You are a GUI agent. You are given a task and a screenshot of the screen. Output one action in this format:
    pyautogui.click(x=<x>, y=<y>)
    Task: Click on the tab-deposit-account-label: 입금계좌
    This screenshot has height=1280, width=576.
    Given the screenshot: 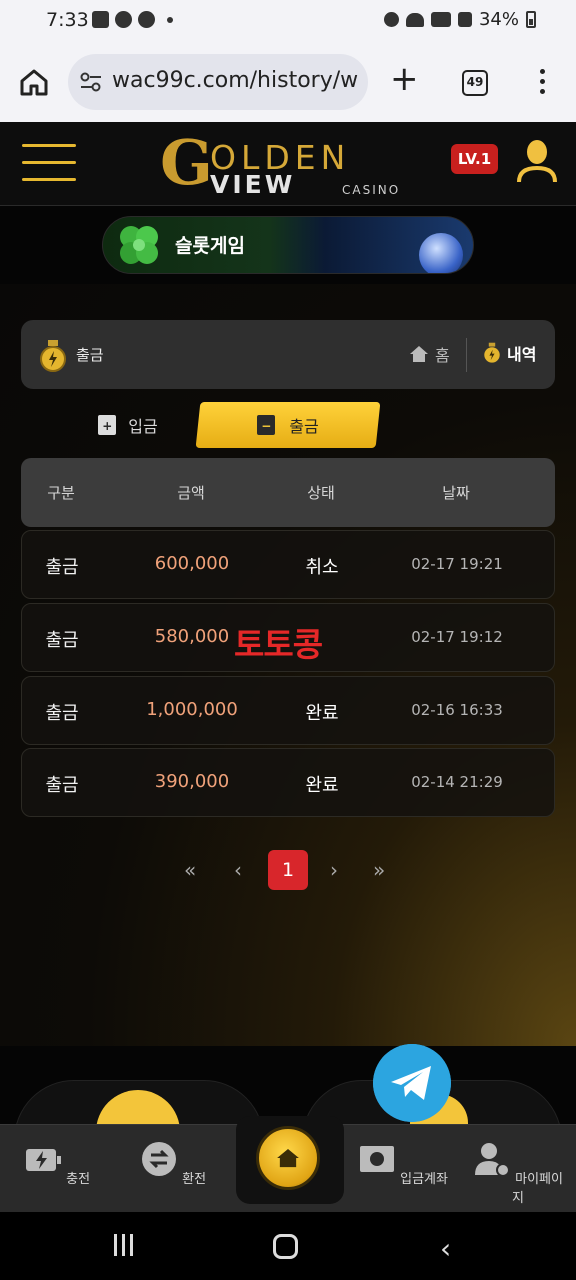 What is the action you would take?
    pyautogui.click(x=424, y=1179)
    